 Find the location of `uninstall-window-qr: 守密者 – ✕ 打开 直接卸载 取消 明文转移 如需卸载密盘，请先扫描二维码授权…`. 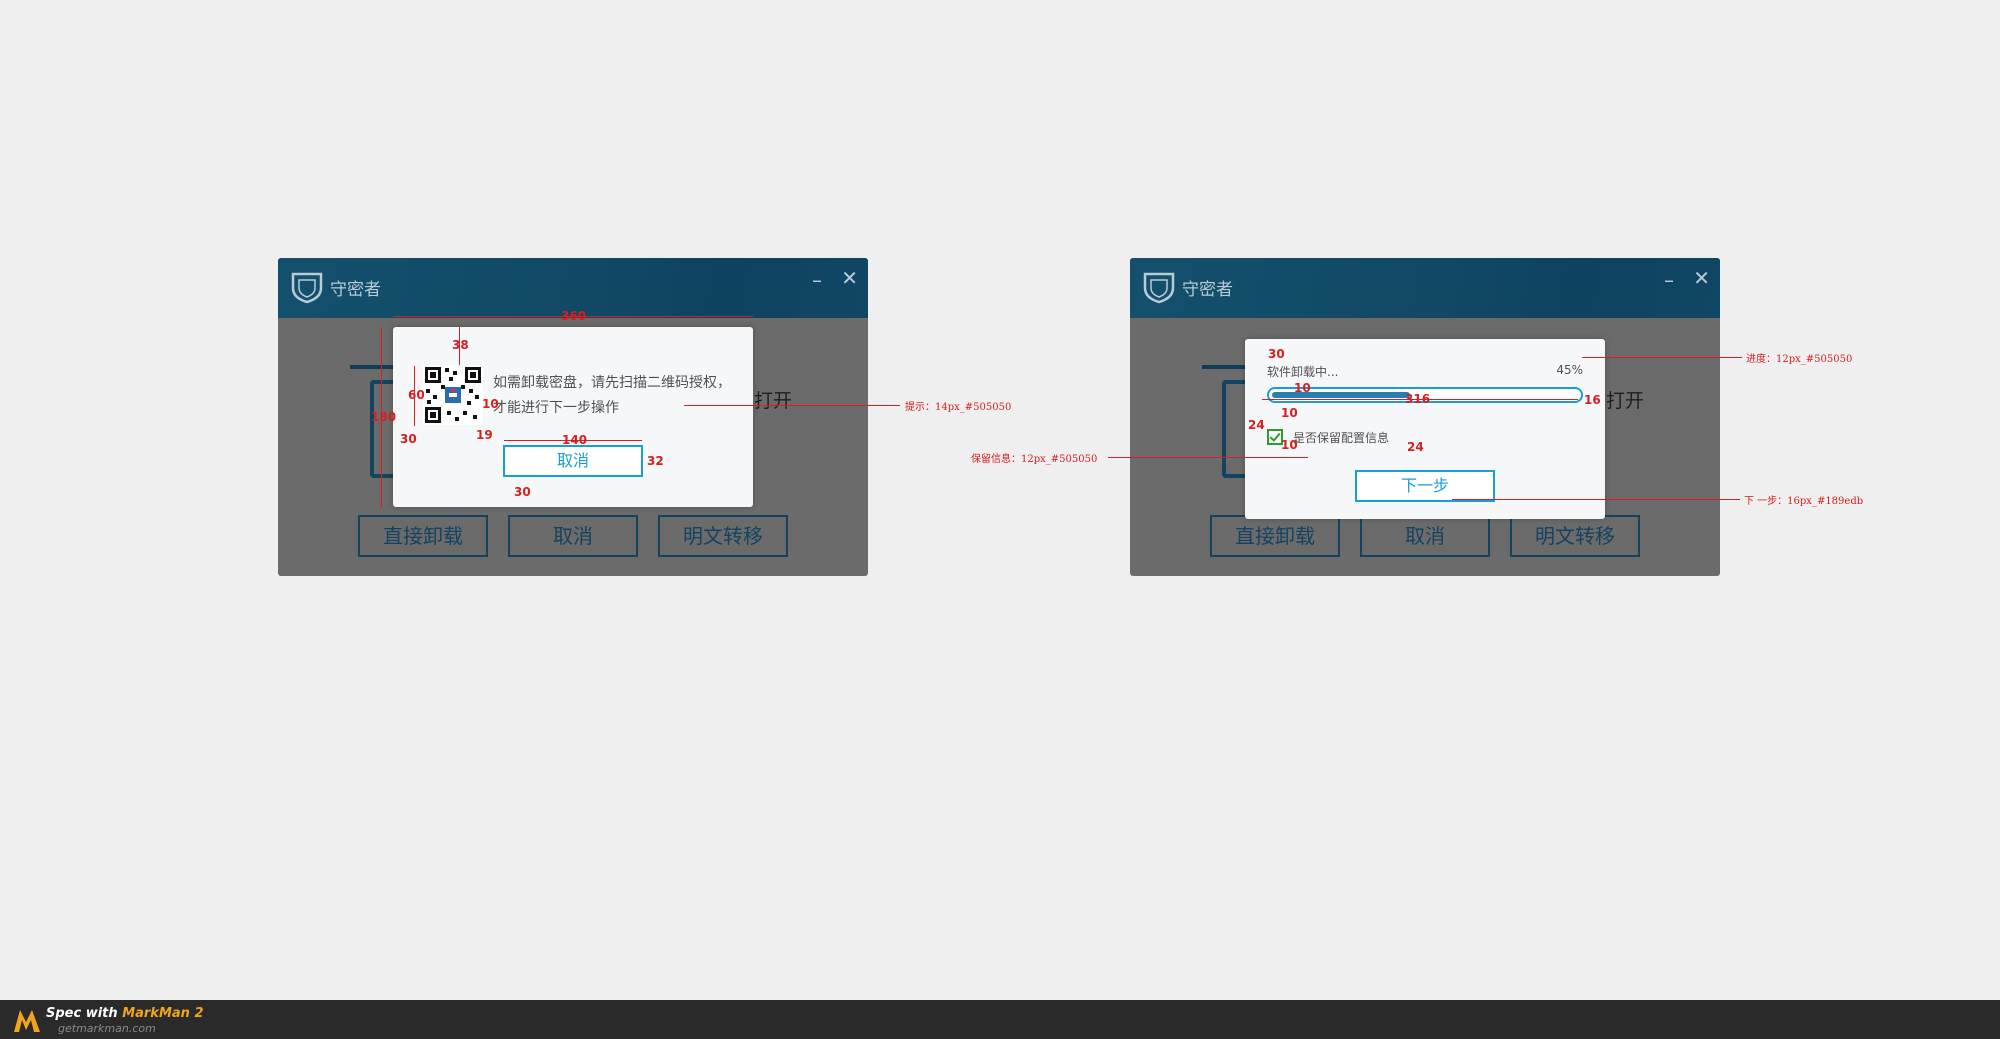

uninstall-window-qr: 守密者 – ✕ 打开 直接卸载 取消 明文转移 如需卸载密盘，请先扫描二维码授权… is located at coordinates (573, 417).